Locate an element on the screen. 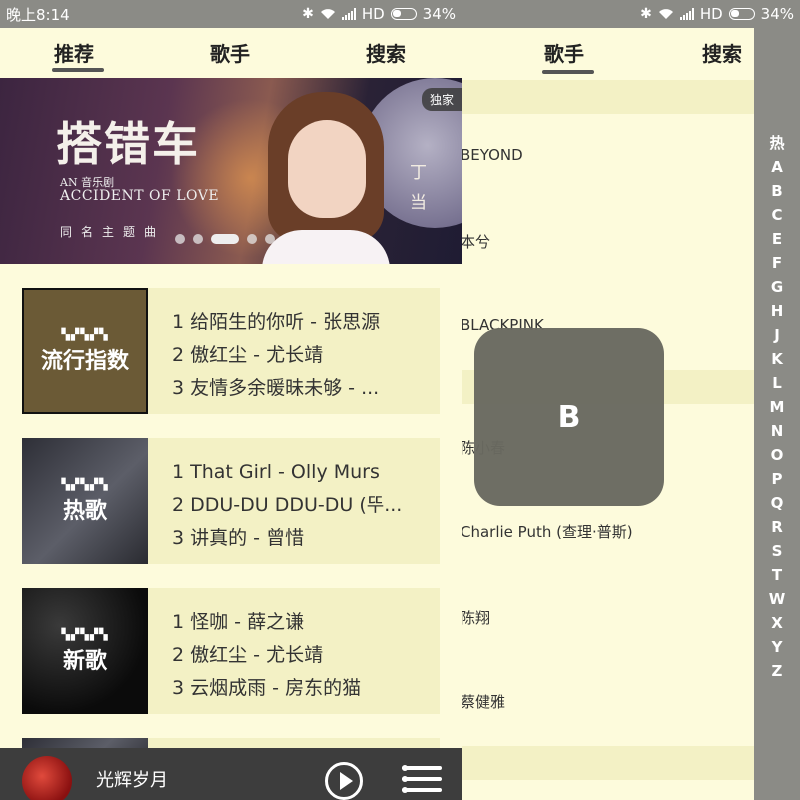 The image size is (800, 800). index-letter: 热 is located at coordinates (776, 143).